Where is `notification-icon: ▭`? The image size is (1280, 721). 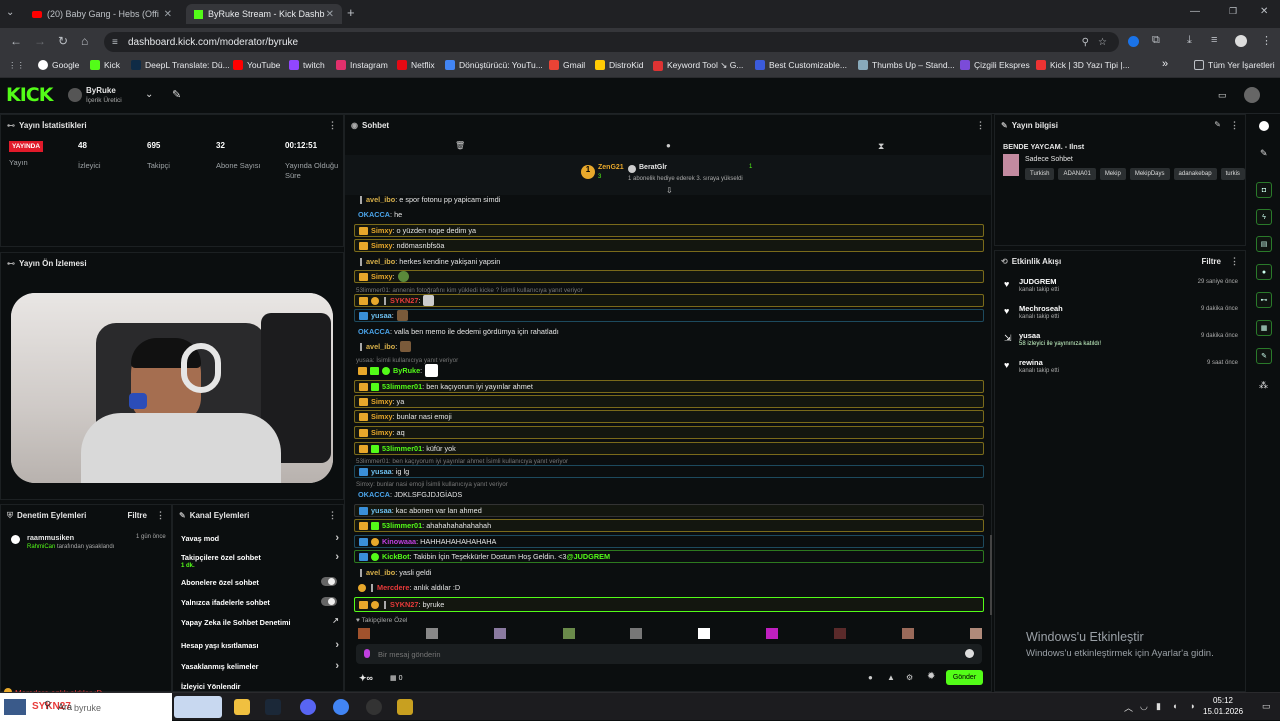
notification-icon: ▭ is located at coordinates (1266, 706).